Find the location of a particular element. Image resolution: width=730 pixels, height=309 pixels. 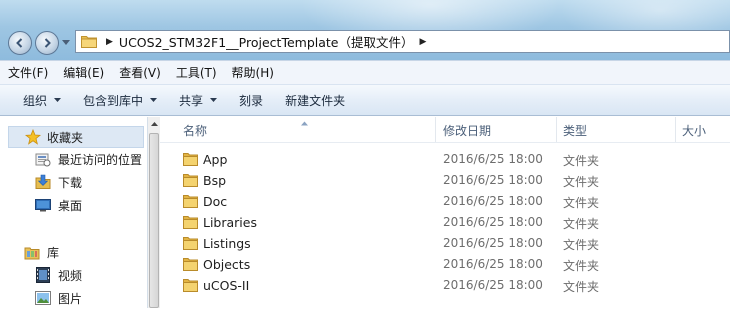

column-header-modified: 修改日期 is located at coordinates (467, 130).